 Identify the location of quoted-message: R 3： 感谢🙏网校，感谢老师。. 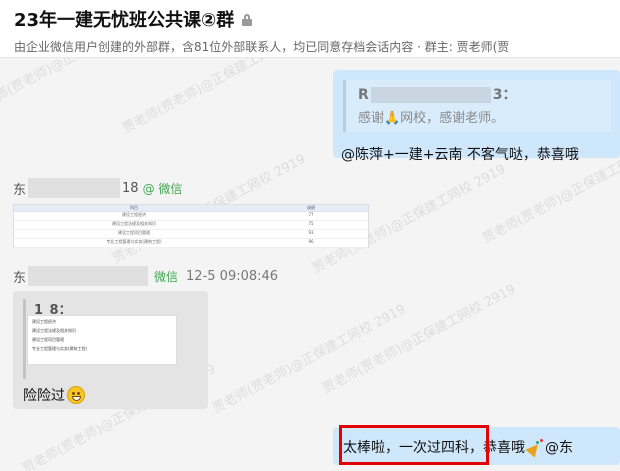
(477, 106).